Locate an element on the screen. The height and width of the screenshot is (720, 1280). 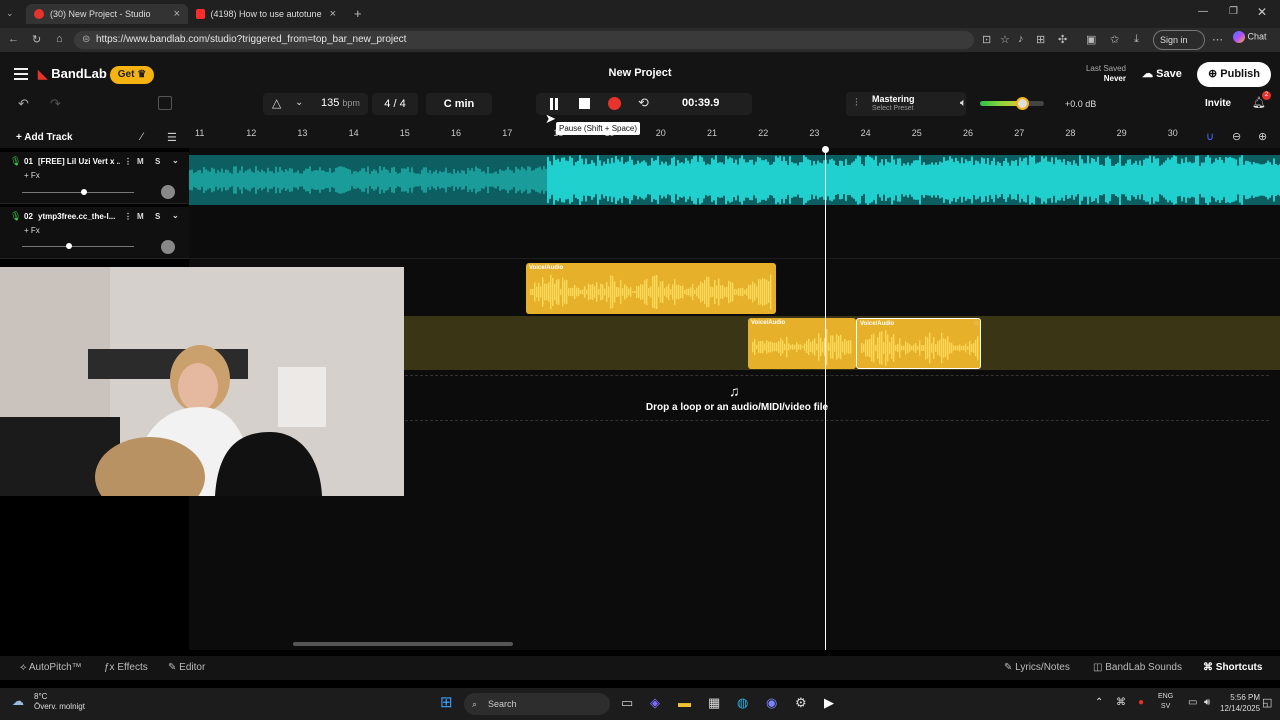
magnet-icon: ∪ is located at coordinates (1210, 136).